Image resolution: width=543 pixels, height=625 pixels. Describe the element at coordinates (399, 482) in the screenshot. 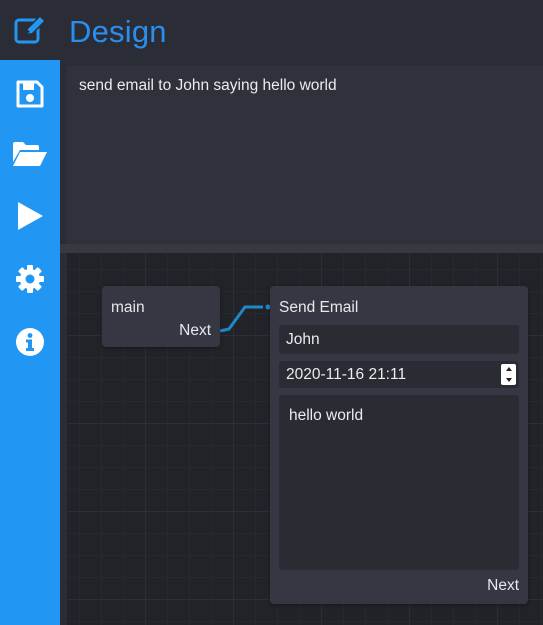

I see `message-body-field: hello world` at that location.